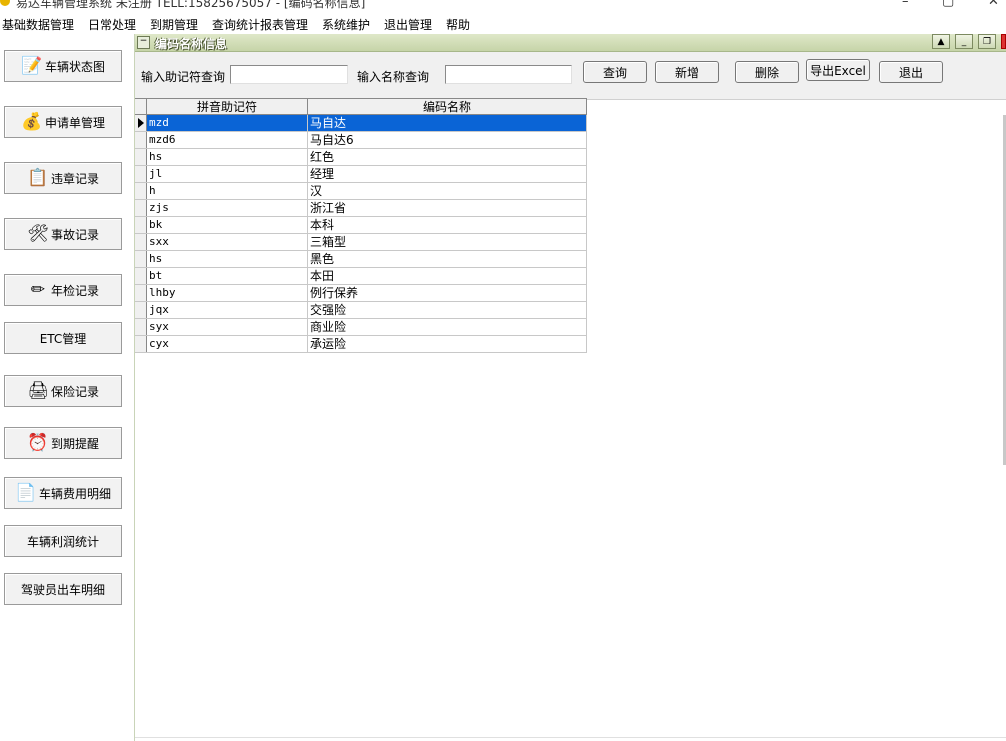 The width and height of the screenshot is (1006, 741). I want to click on status-divider, so click(570, 737).